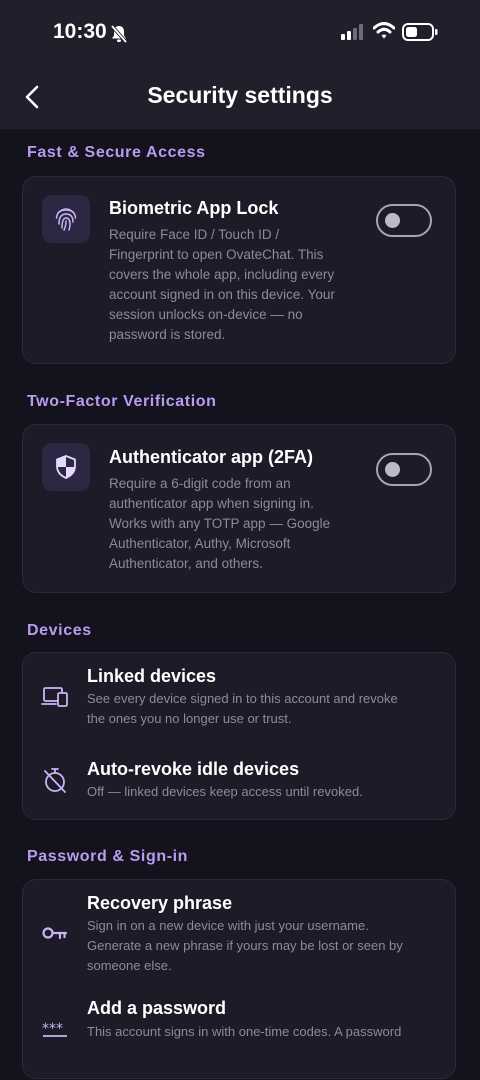 This screenshot has width=480, height=1080. I want to click on password-icon: ***, so click(54, 1029).